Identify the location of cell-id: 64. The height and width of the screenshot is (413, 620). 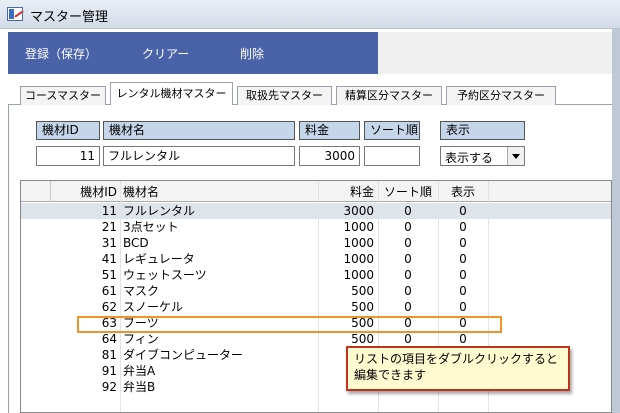
(109, 339).